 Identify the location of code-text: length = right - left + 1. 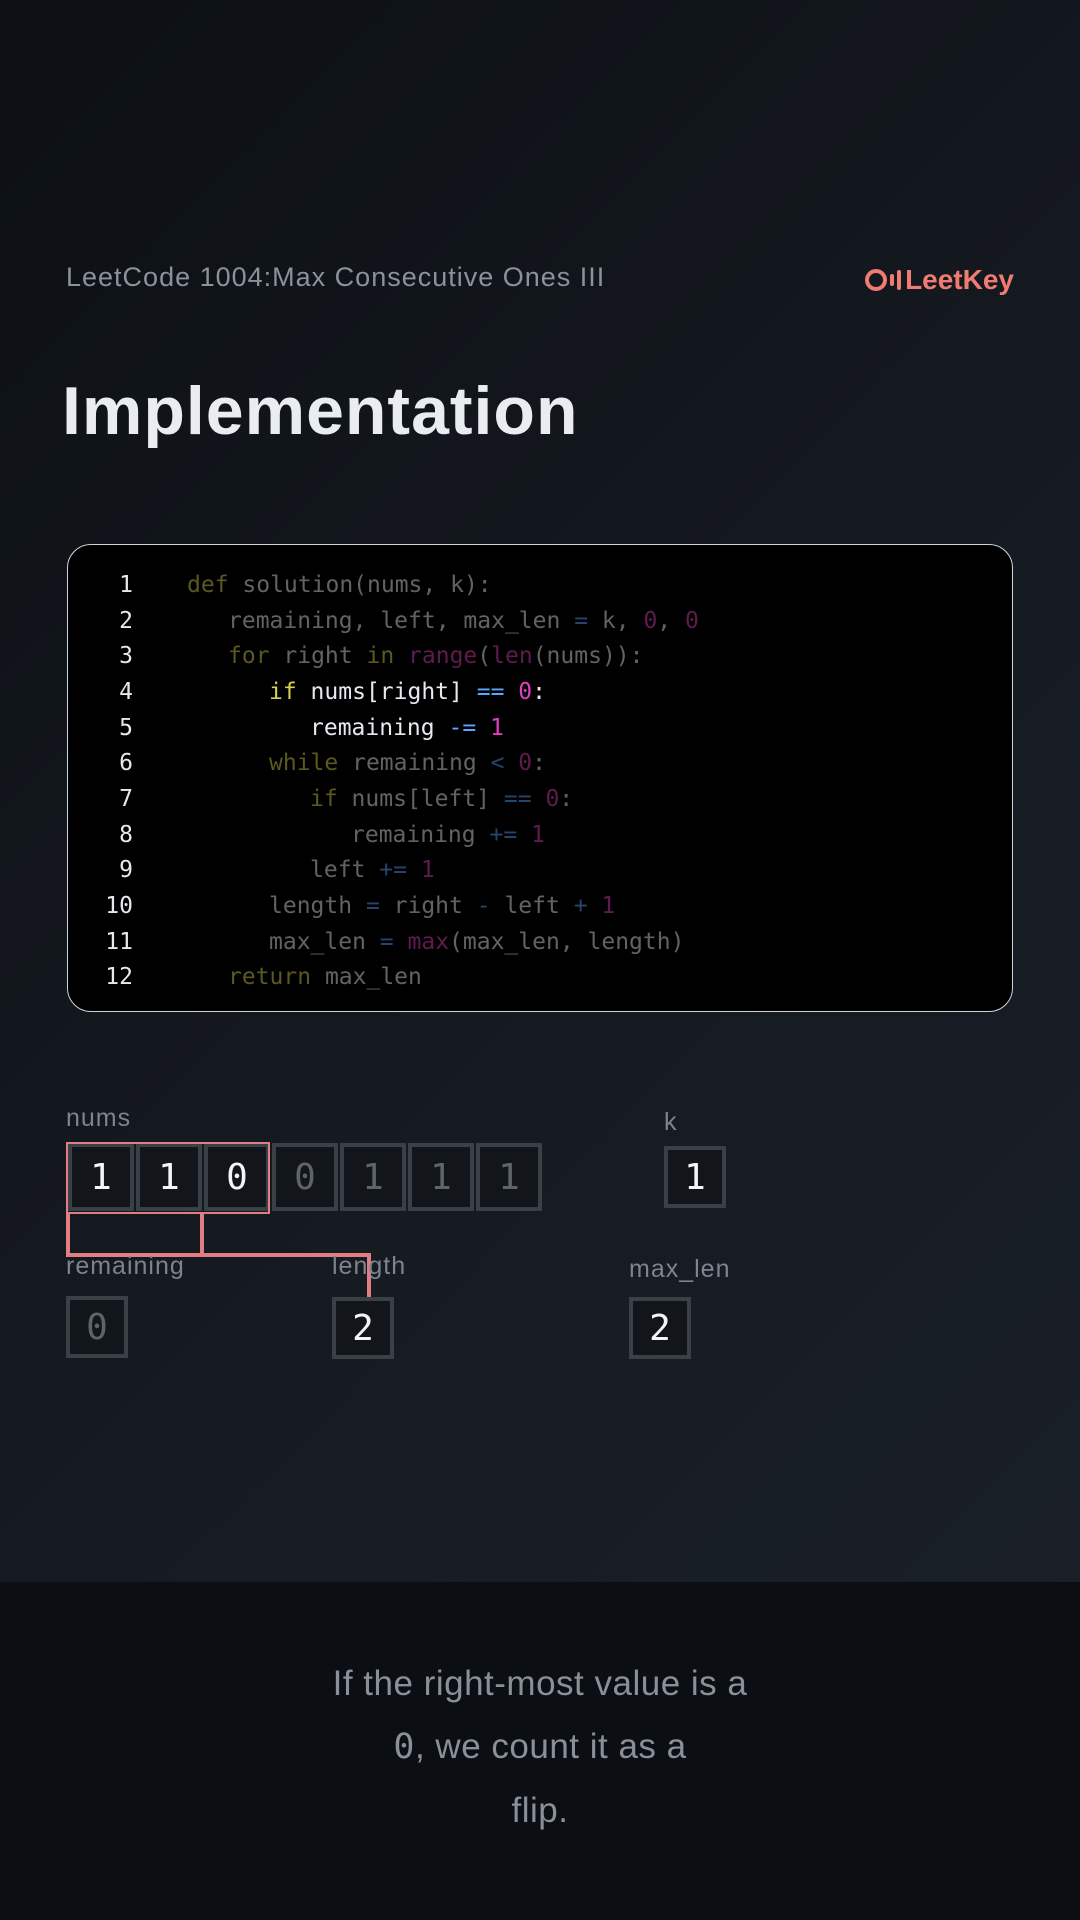
(442, 906).